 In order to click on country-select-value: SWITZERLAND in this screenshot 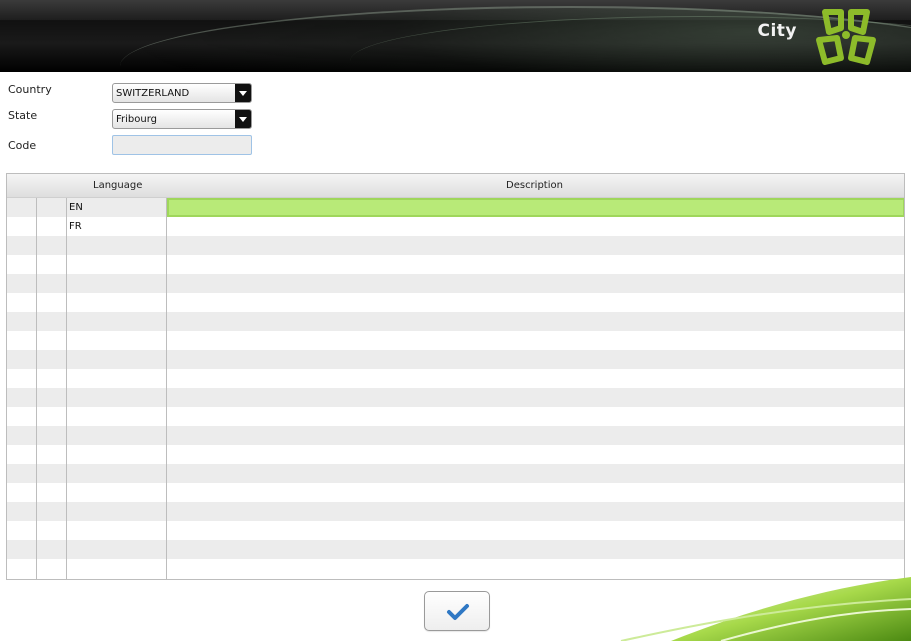, I will do `click(153, 93)`.